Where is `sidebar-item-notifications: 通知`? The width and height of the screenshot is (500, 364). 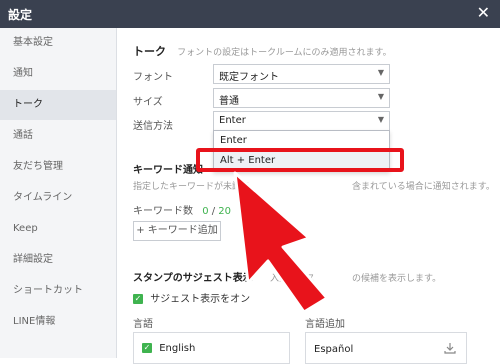 sidebar-item-notifications: 通知 is located at coordinates (58, 74).